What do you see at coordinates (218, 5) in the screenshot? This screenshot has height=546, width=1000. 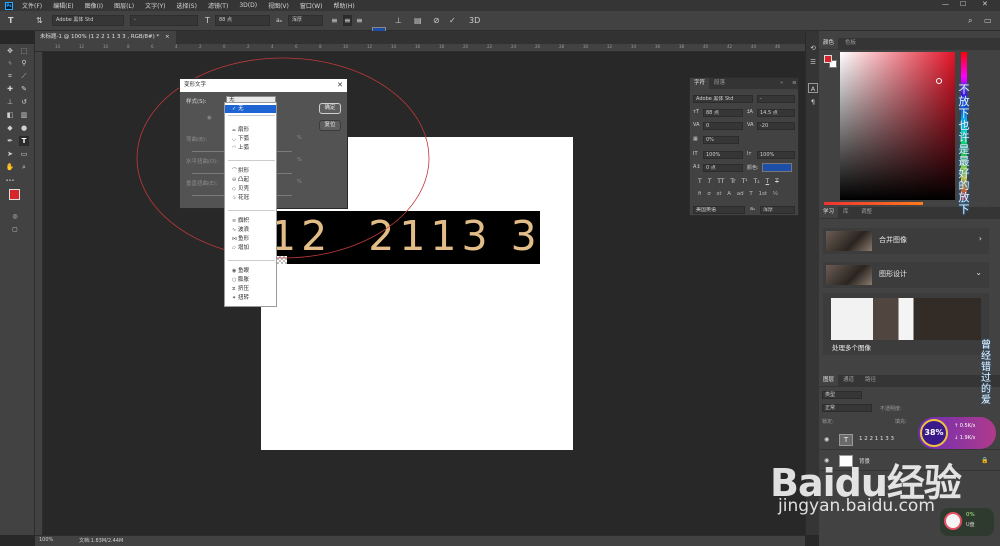 I see `menu-filter: 滤镜(T)` at bounding box center [218, 5].